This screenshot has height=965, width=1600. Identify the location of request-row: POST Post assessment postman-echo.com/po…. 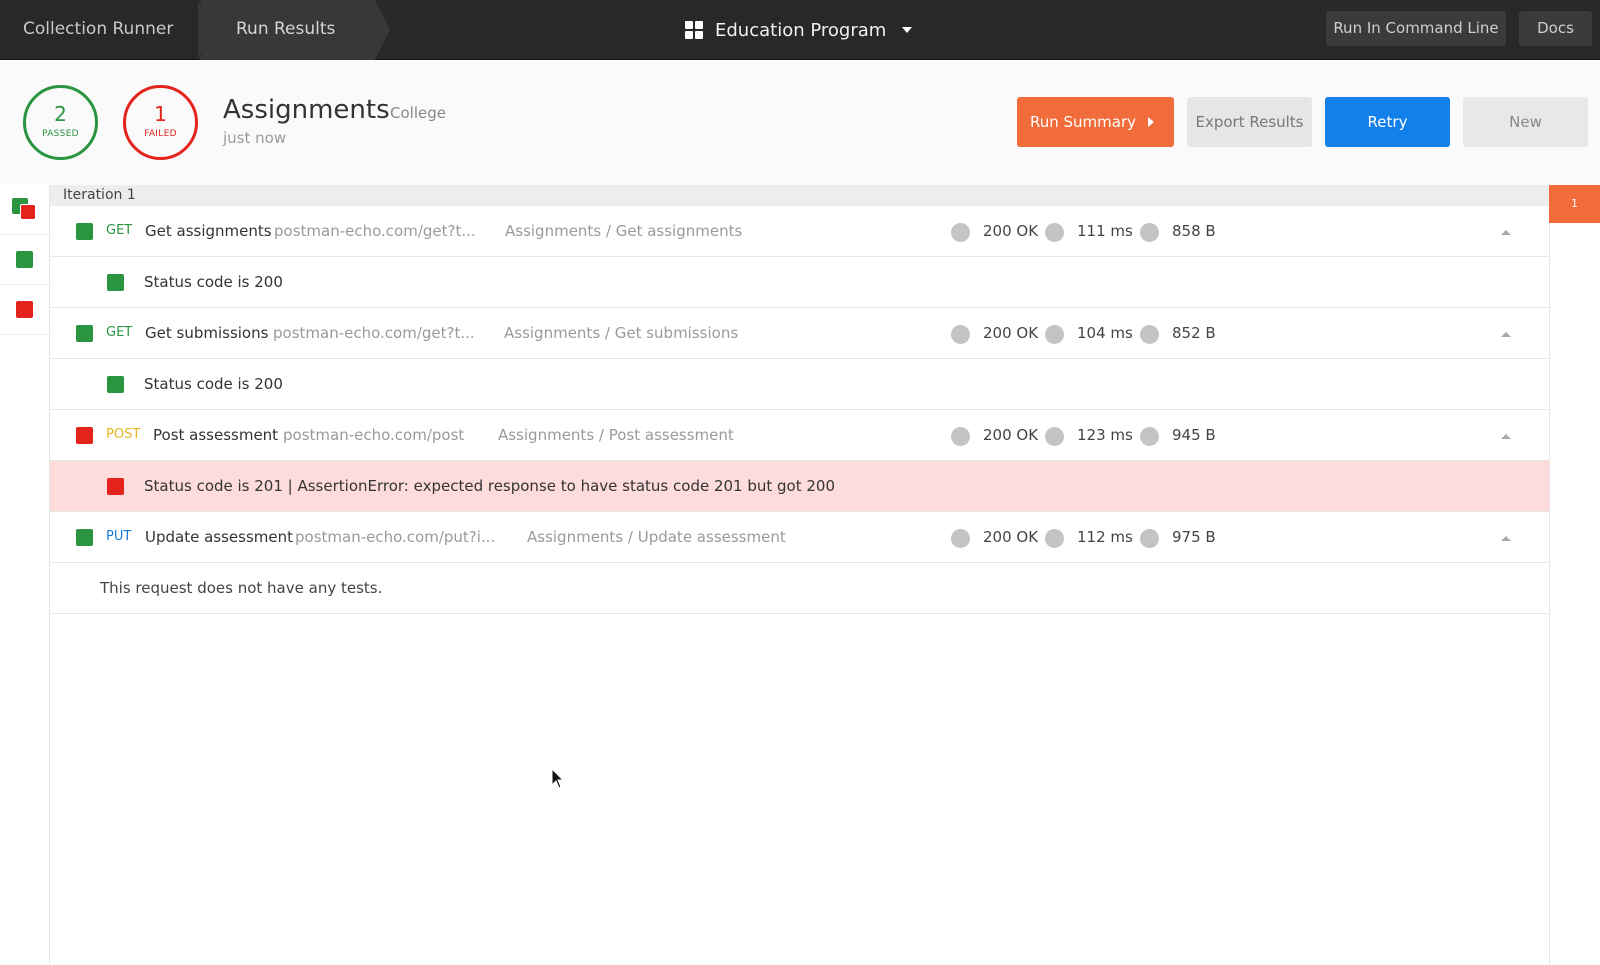
(799, 435).